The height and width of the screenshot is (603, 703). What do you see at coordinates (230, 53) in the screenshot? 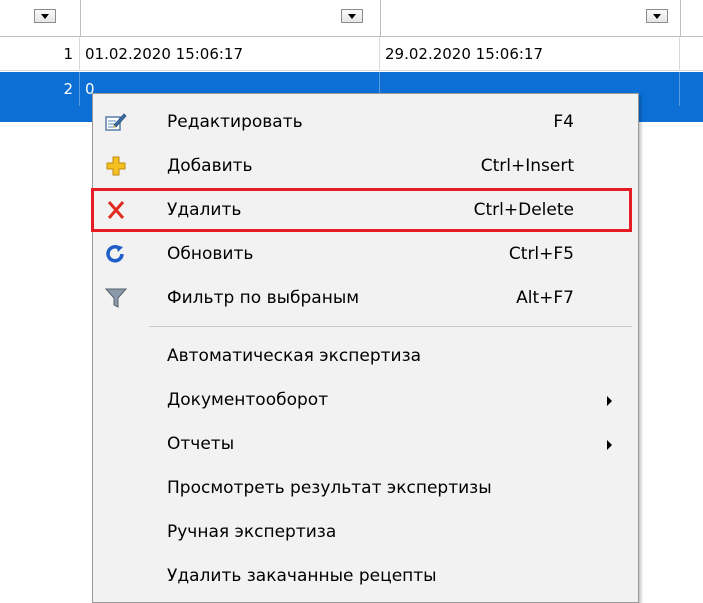
I see `start-date-cell: 01.02.2020 15:06:17` at bounding box center [230, 53].